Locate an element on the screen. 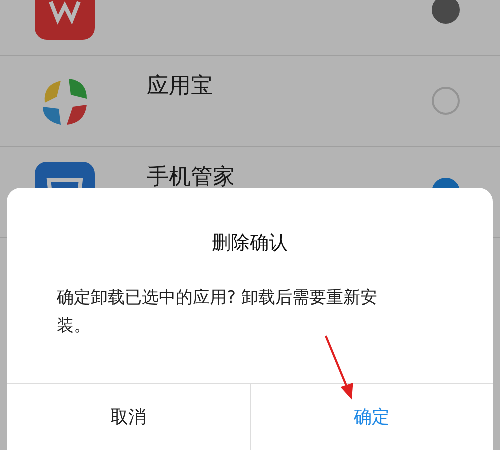 The height and width of the screenshot is (450, 500). dialog-message: 确定卸载已选中的应用? 卸载后需要重新安装。 is located at coordinates (217, 312).